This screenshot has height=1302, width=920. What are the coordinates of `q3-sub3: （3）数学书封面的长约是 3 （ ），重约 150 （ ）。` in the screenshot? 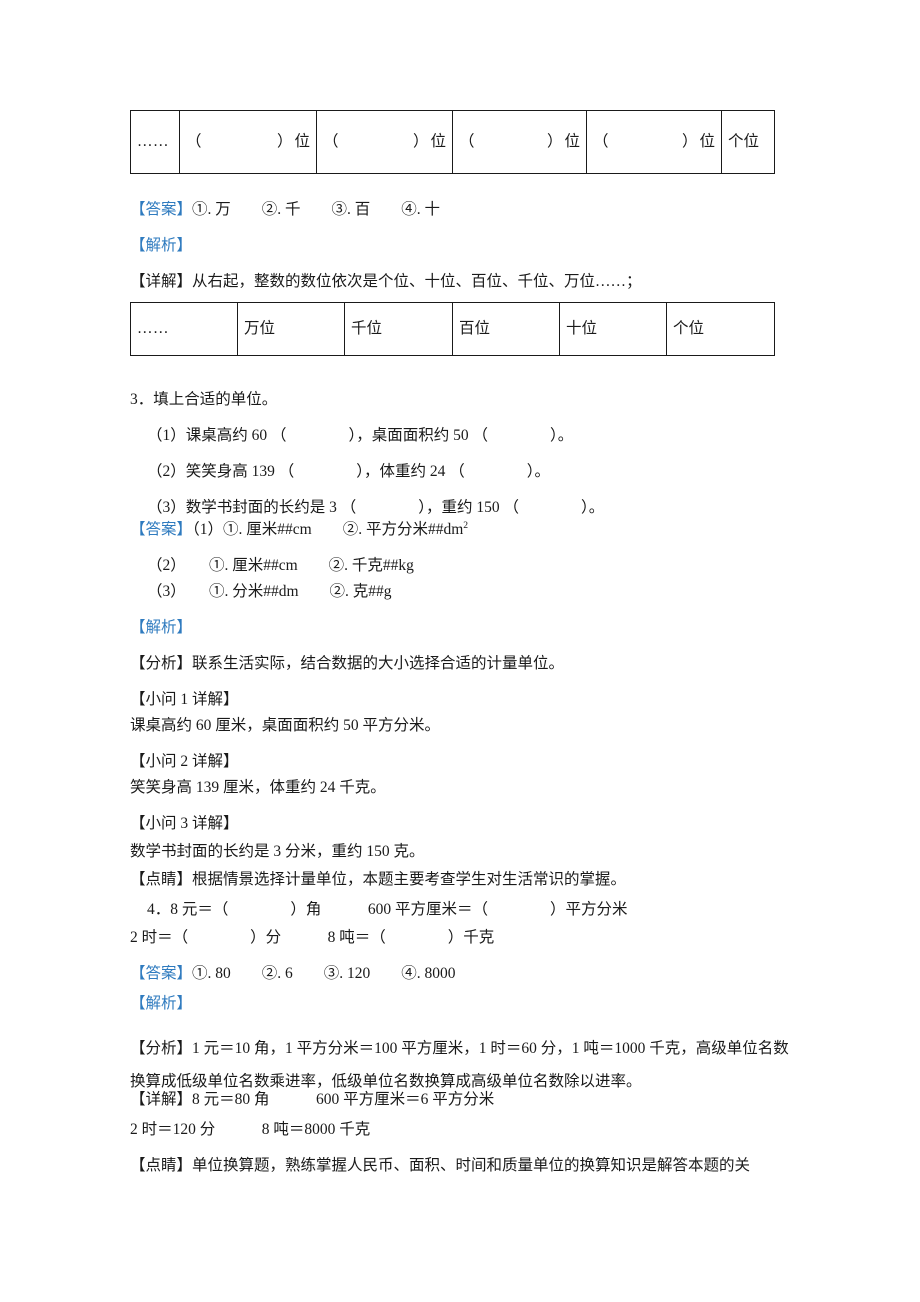 It's located at (376, 507).